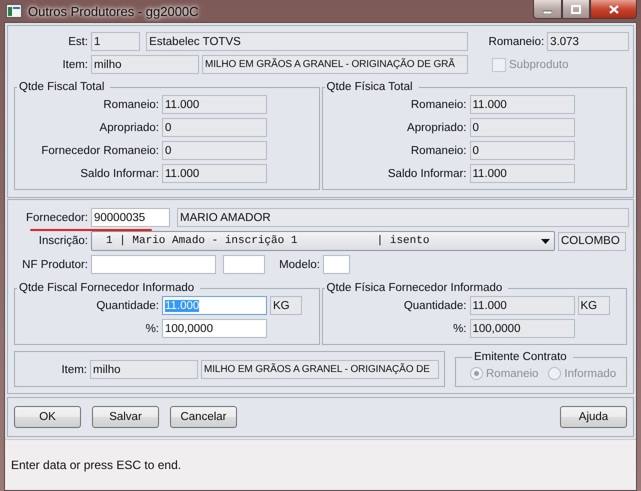 Image resolution: width=641 pixels, height=491 pixels. I want to click on inscricao-dropdown: 1 | Mario Amado - inscrição 1 | isento, so click(323, 241).